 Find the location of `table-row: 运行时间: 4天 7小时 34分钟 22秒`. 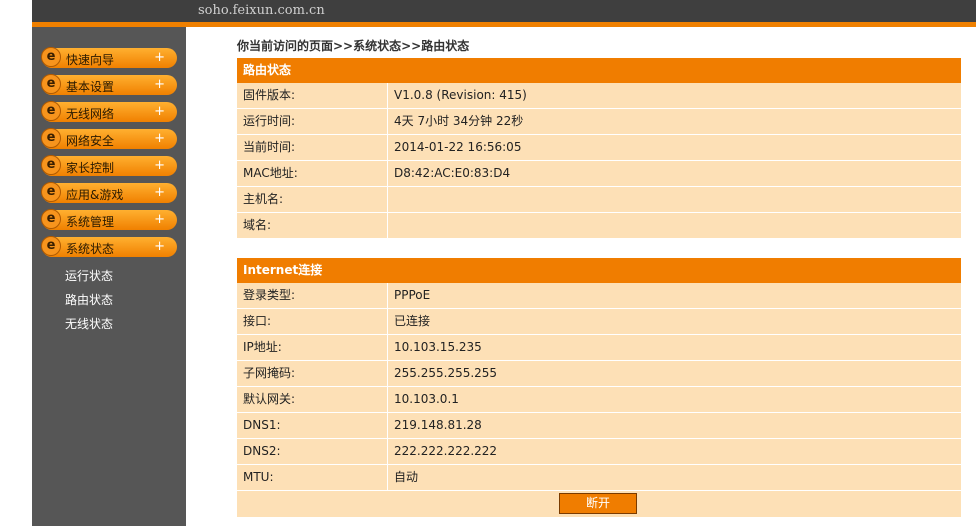

table-row: 运行时间: 4天 7小时 34分钟 22秒 is located at coordinates (599, 122).